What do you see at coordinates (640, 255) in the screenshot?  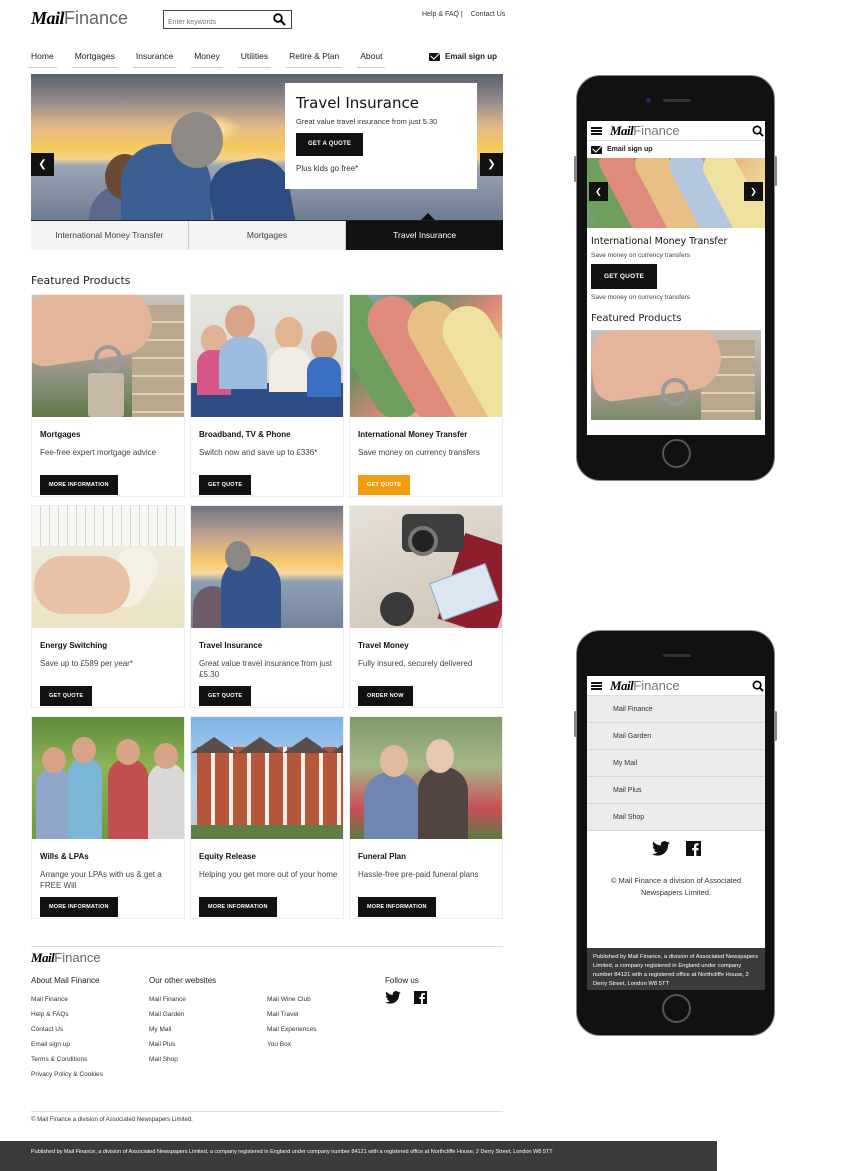 I see `mobile-hero-subtitle: Save money on currency transfers` at bounding box center [640, 255].